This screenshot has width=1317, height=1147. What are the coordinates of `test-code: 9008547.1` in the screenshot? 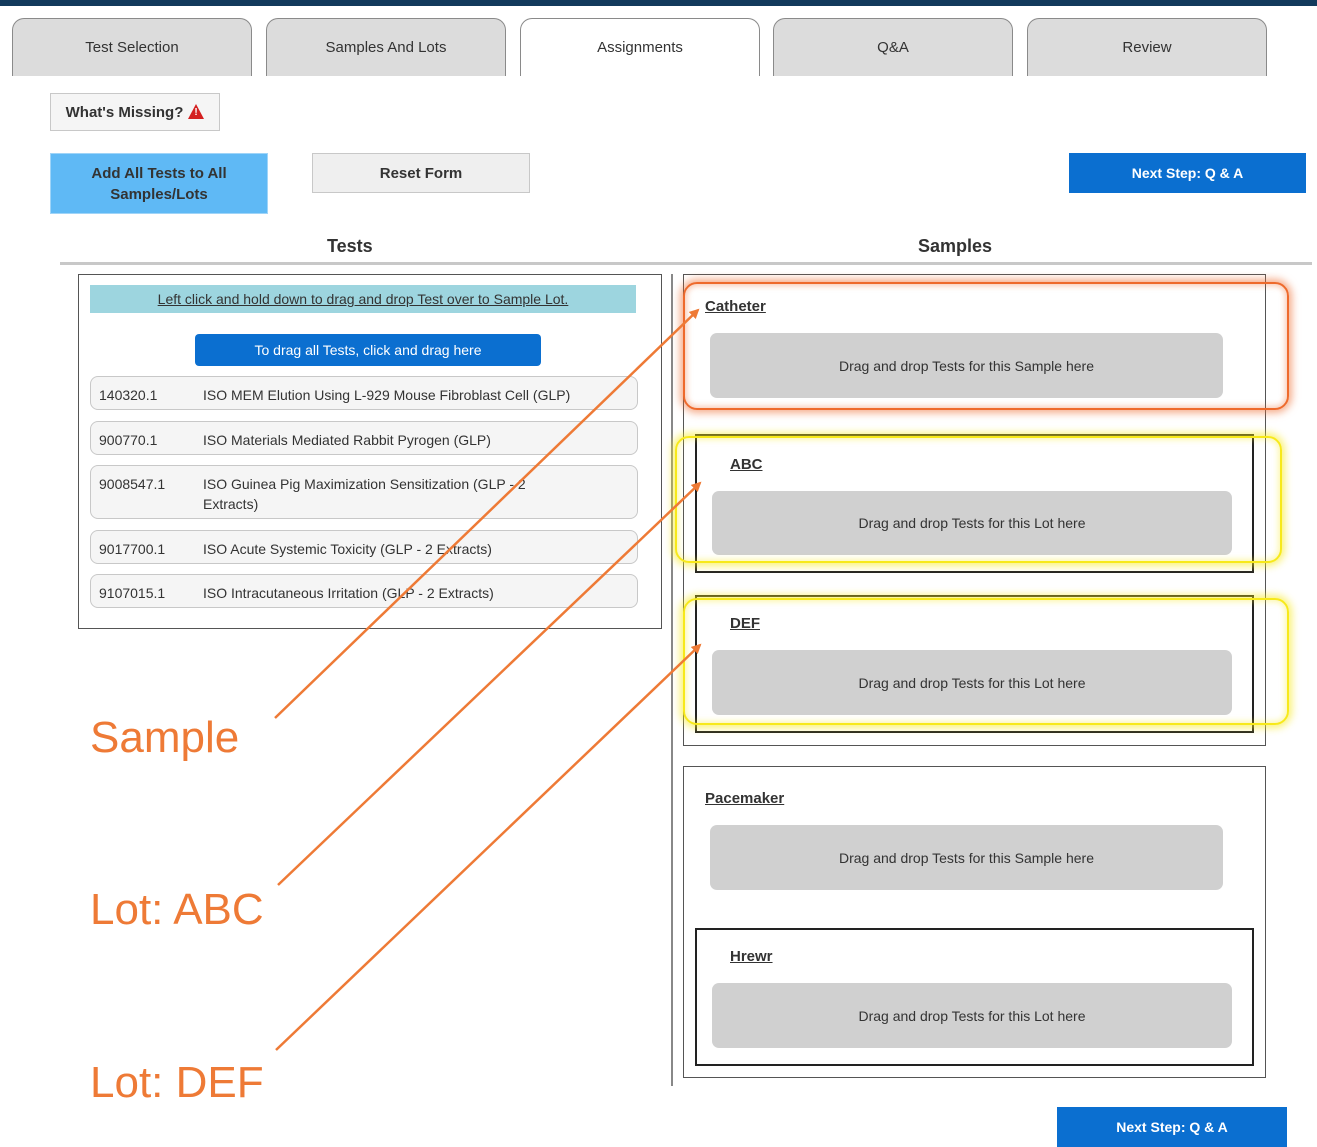 It's located at (132, 484).